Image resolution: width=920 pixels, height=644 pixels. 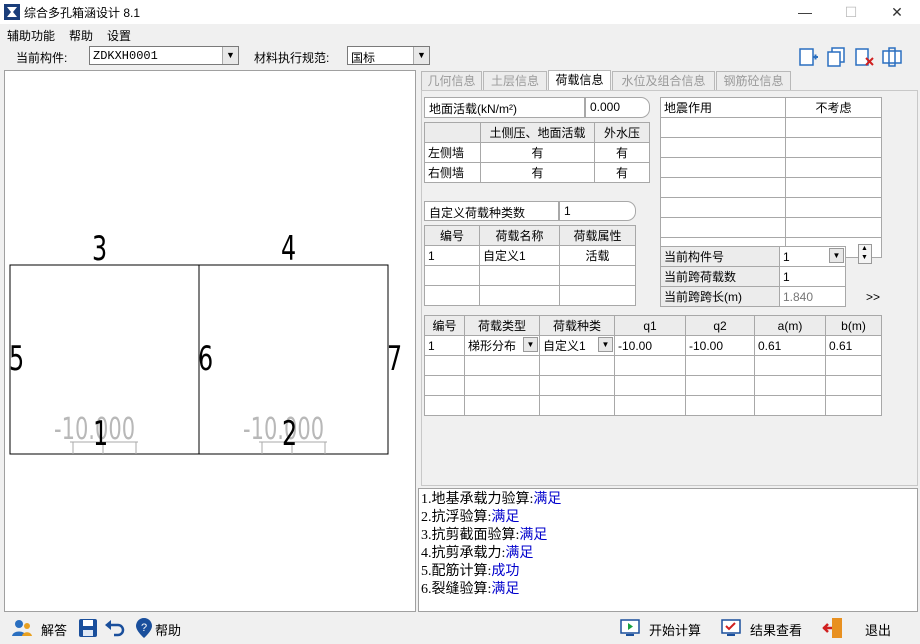 I want to click on result-item: 3.抗剪截面验算:满足, so click(x=484, y=535).